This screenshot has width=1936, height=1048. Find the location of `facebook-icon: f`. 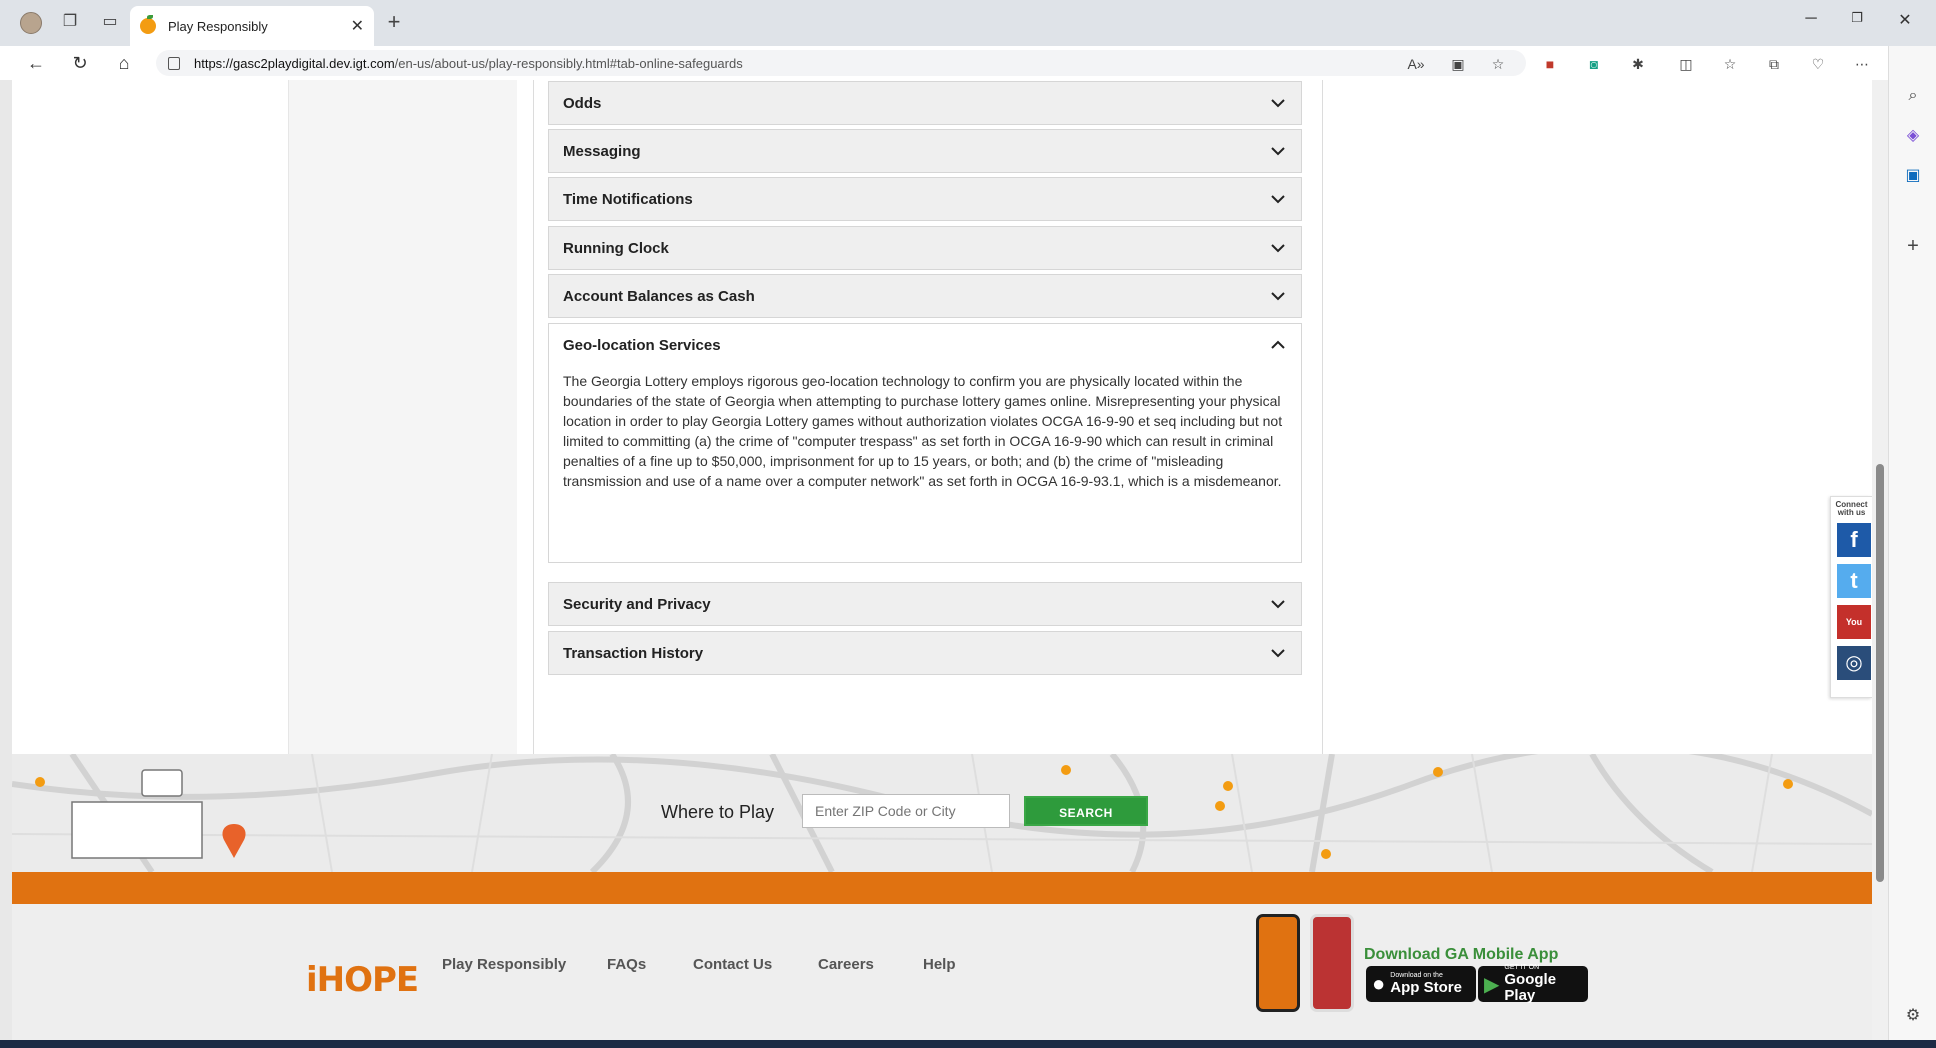

facebook-icon: f is located at coordinates (1854, 540).